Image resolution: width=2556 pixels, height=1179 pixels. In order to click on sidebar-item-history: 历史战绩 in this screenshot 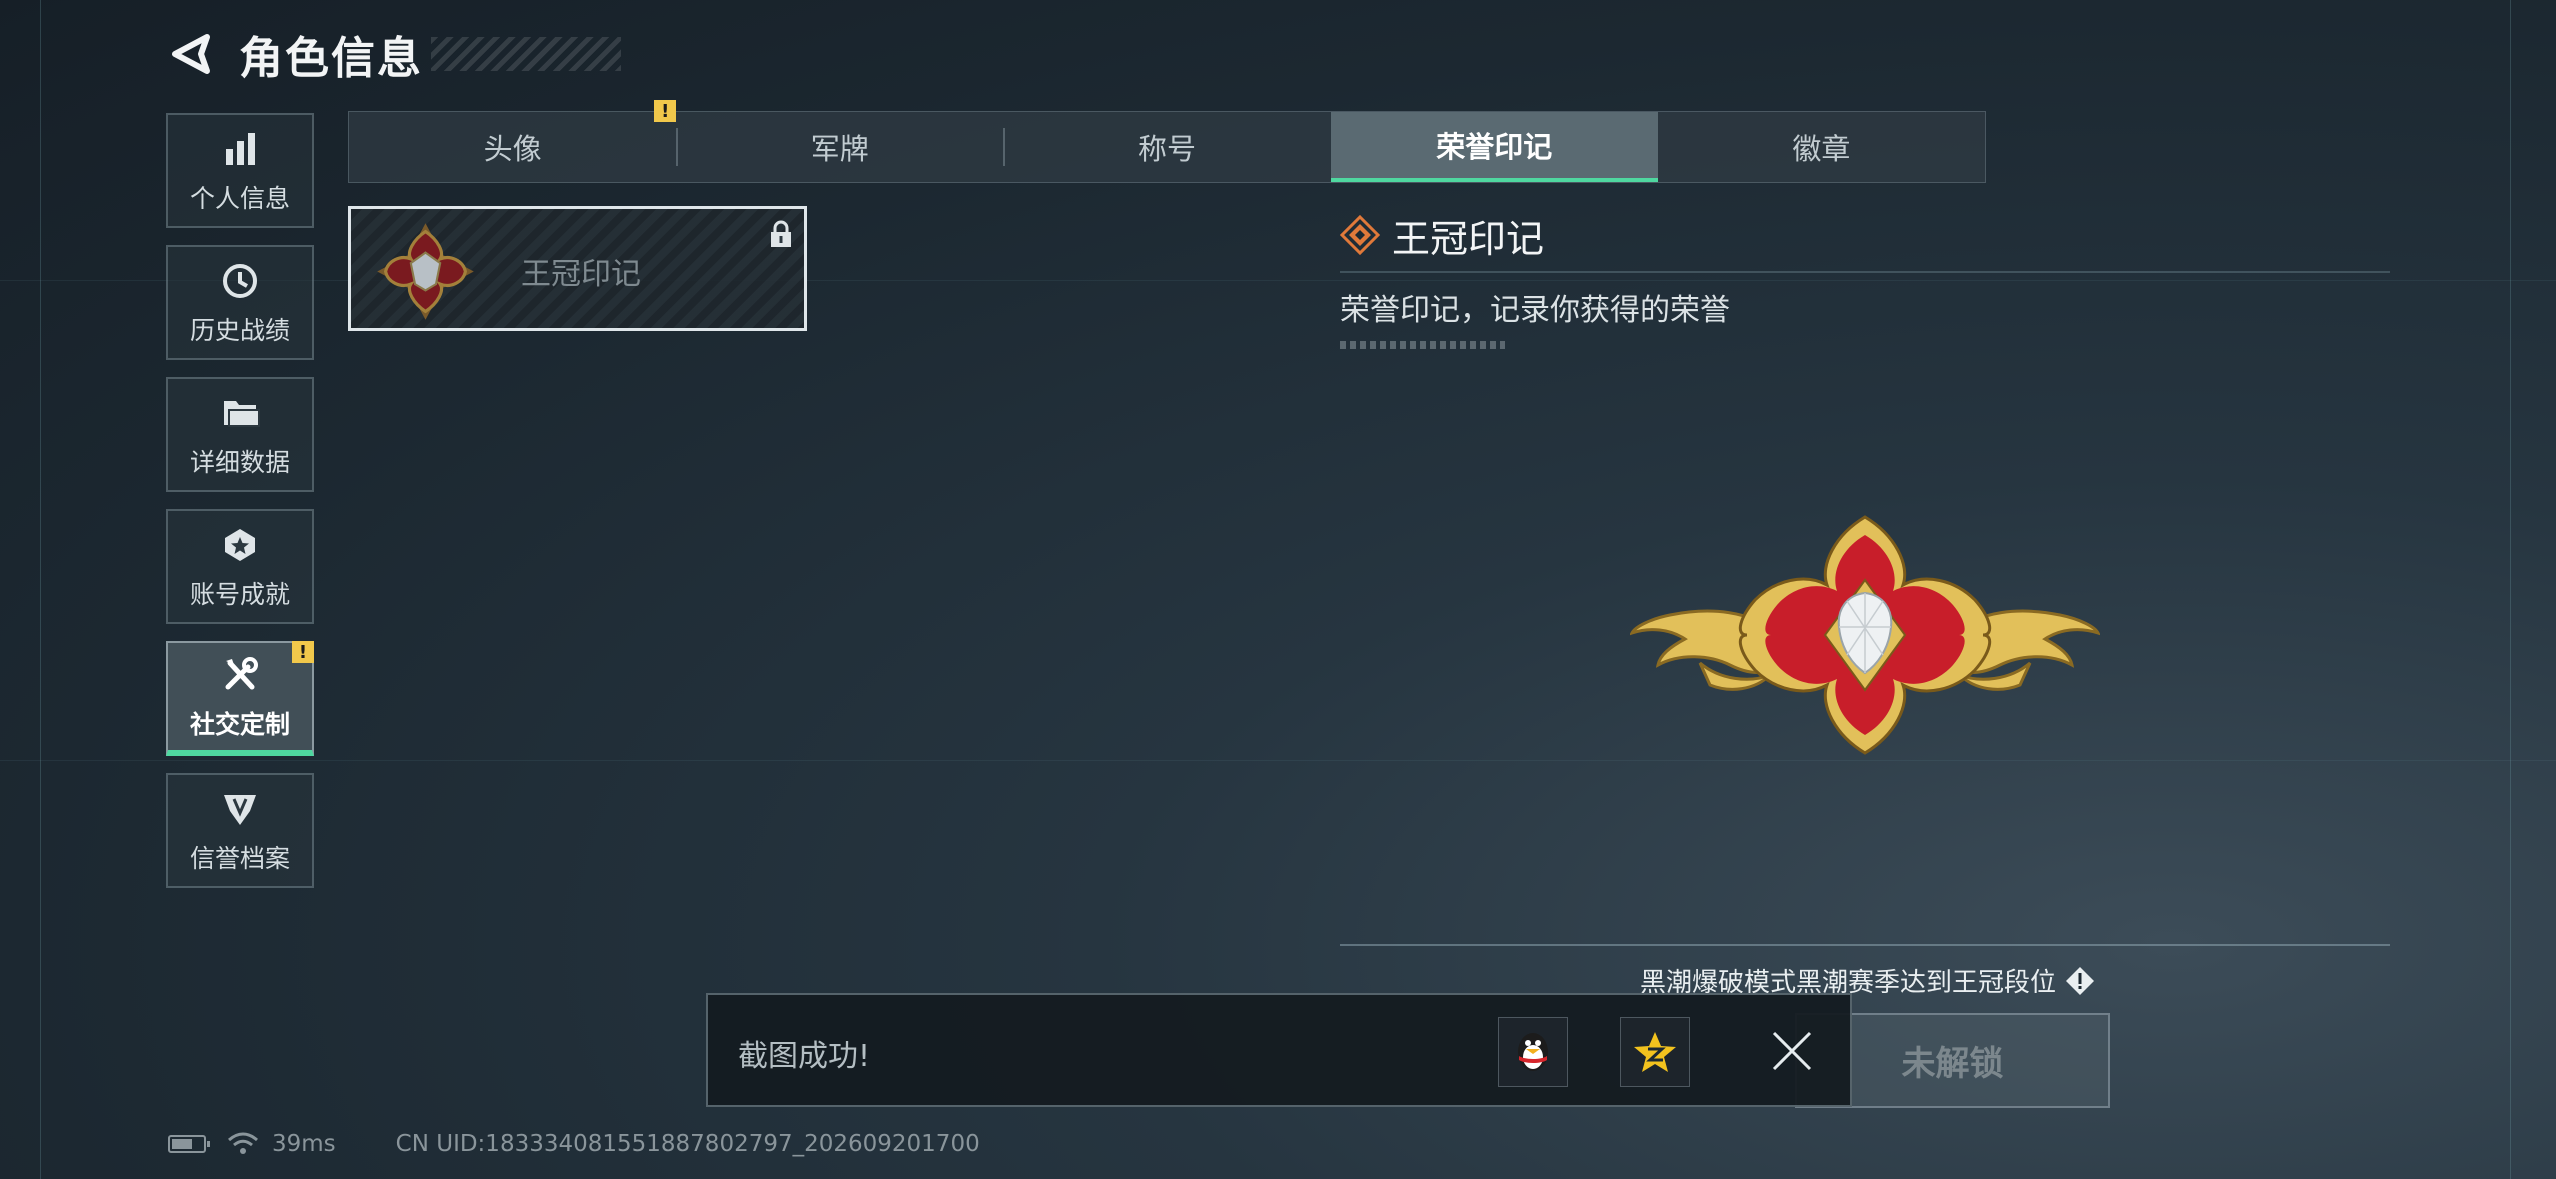, I will do `click(240, 302)`.